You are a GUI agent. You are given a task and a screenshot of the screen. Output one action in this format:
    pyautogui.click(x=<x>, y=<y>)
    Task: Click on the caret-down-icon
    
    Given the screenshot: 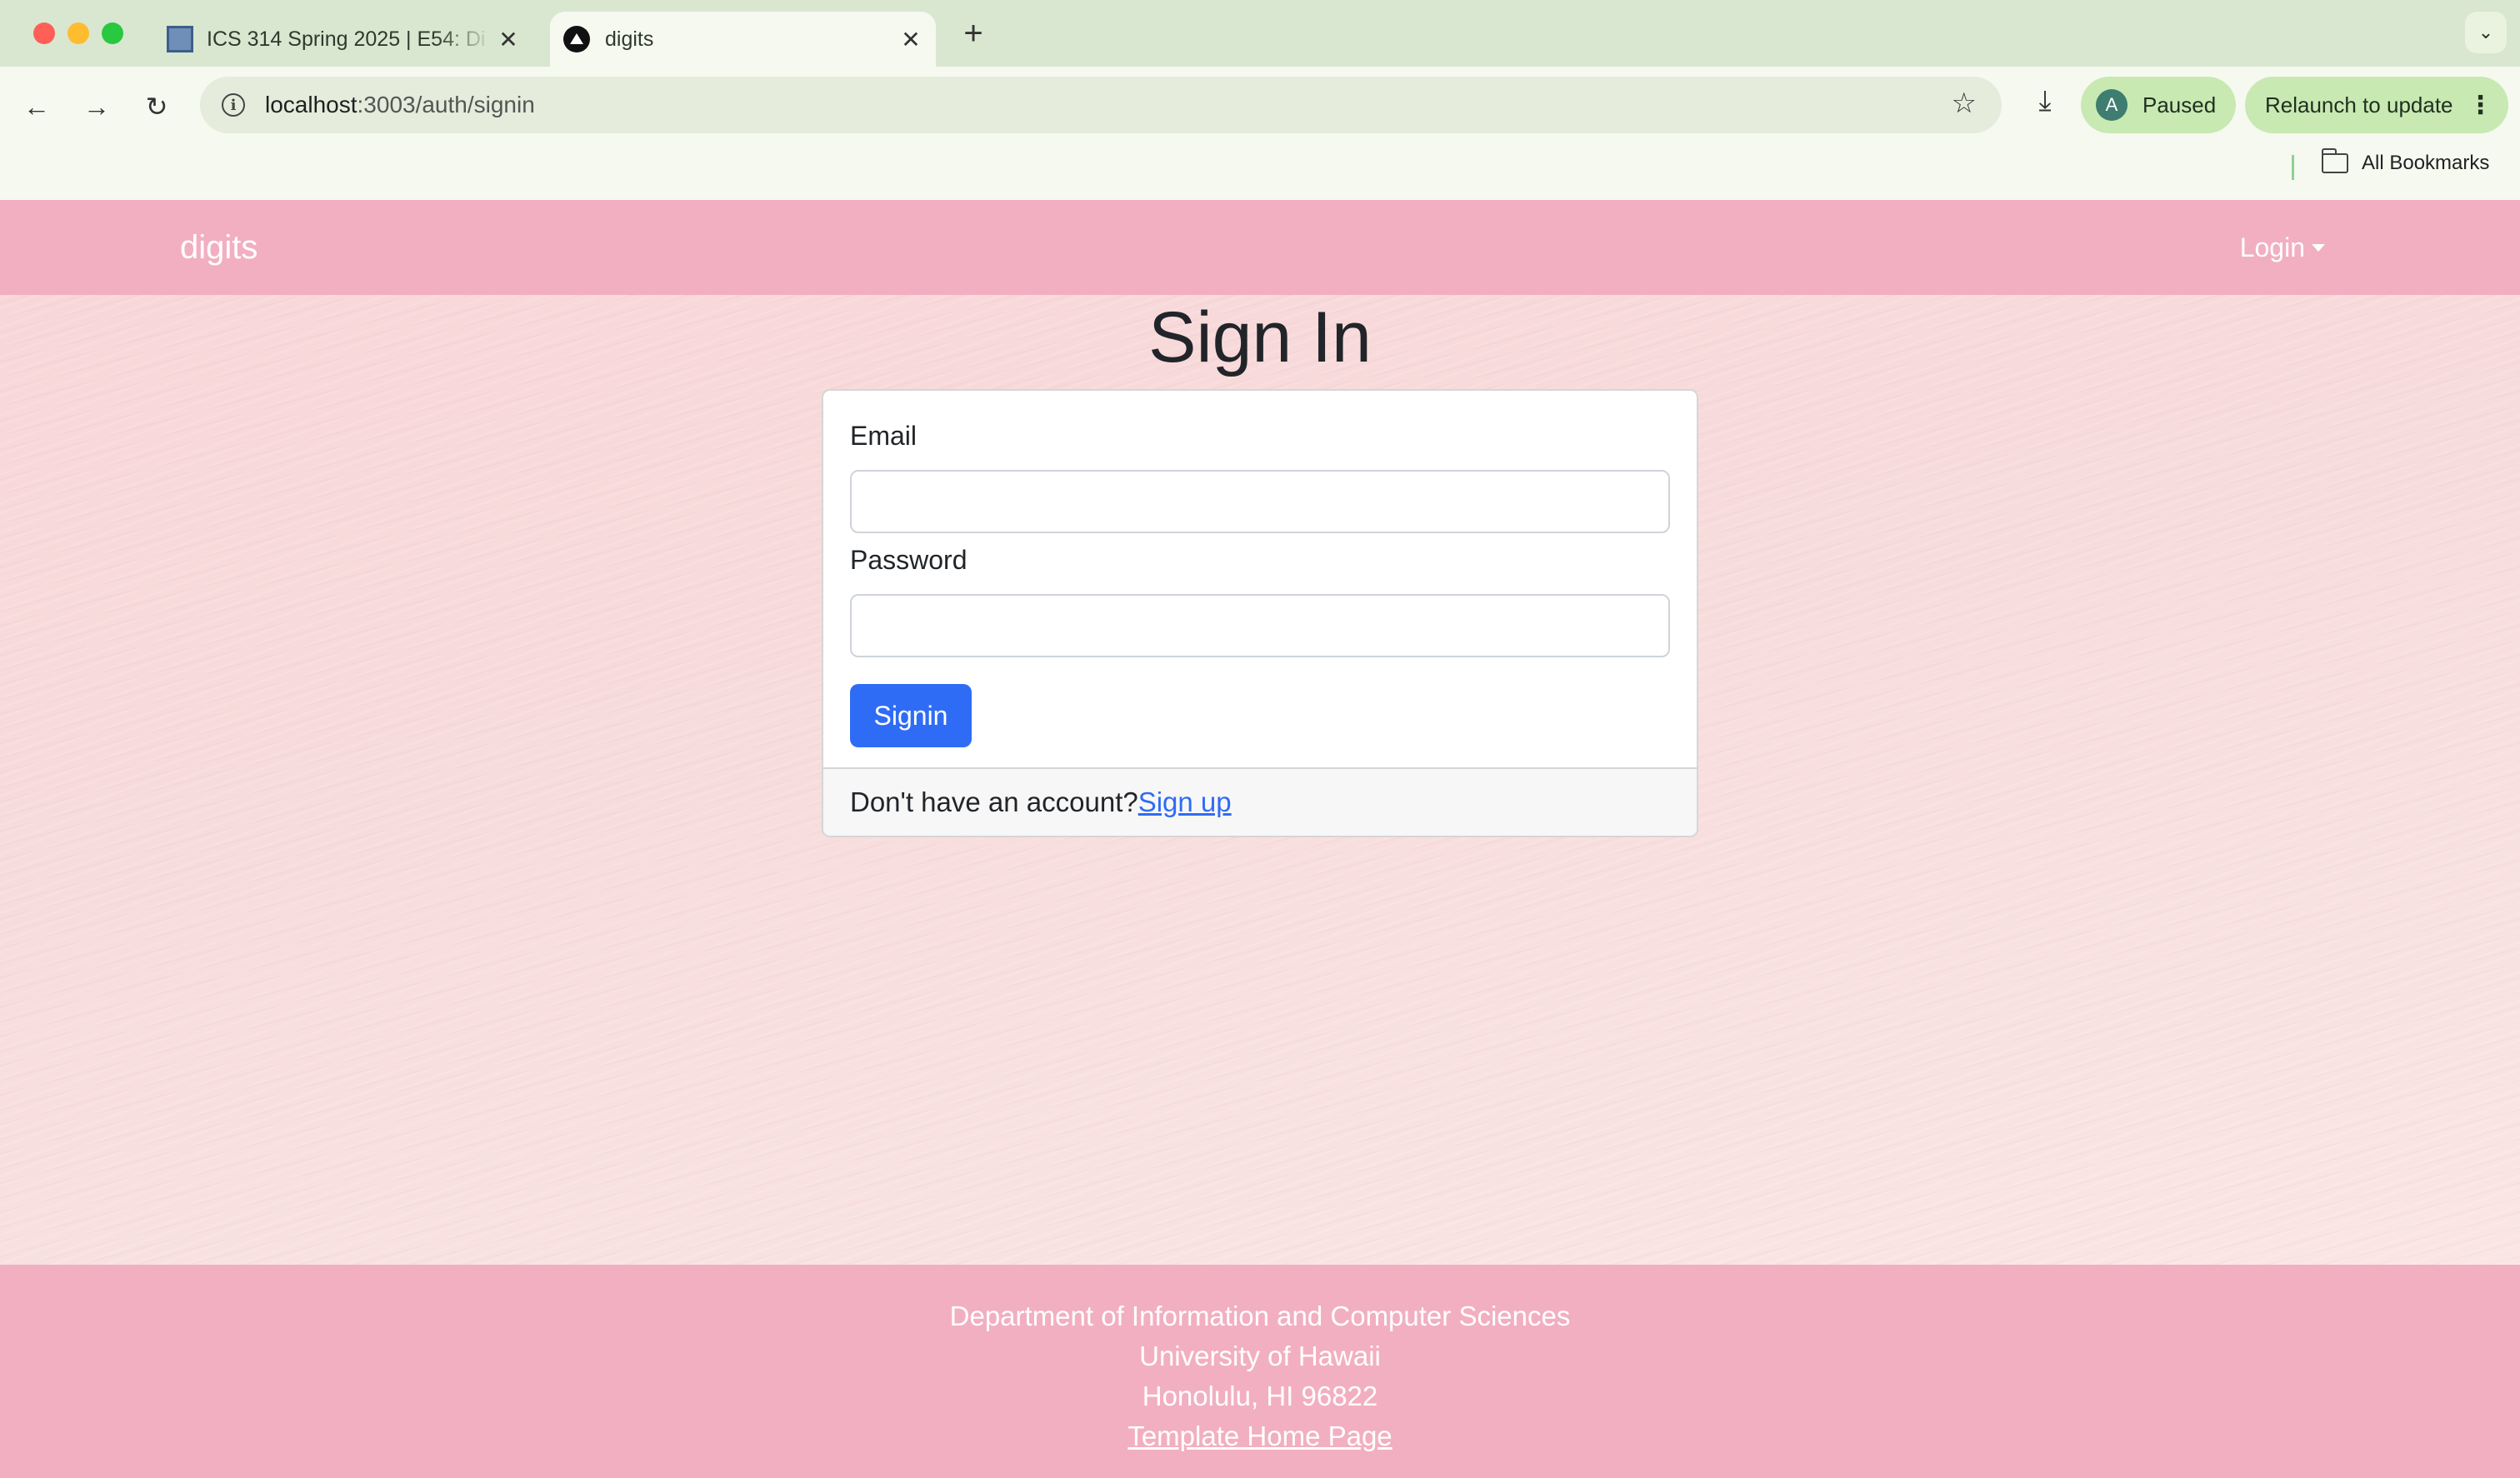 What is the action you would take?
    pyautogui.click(x=2318, y=247)
    